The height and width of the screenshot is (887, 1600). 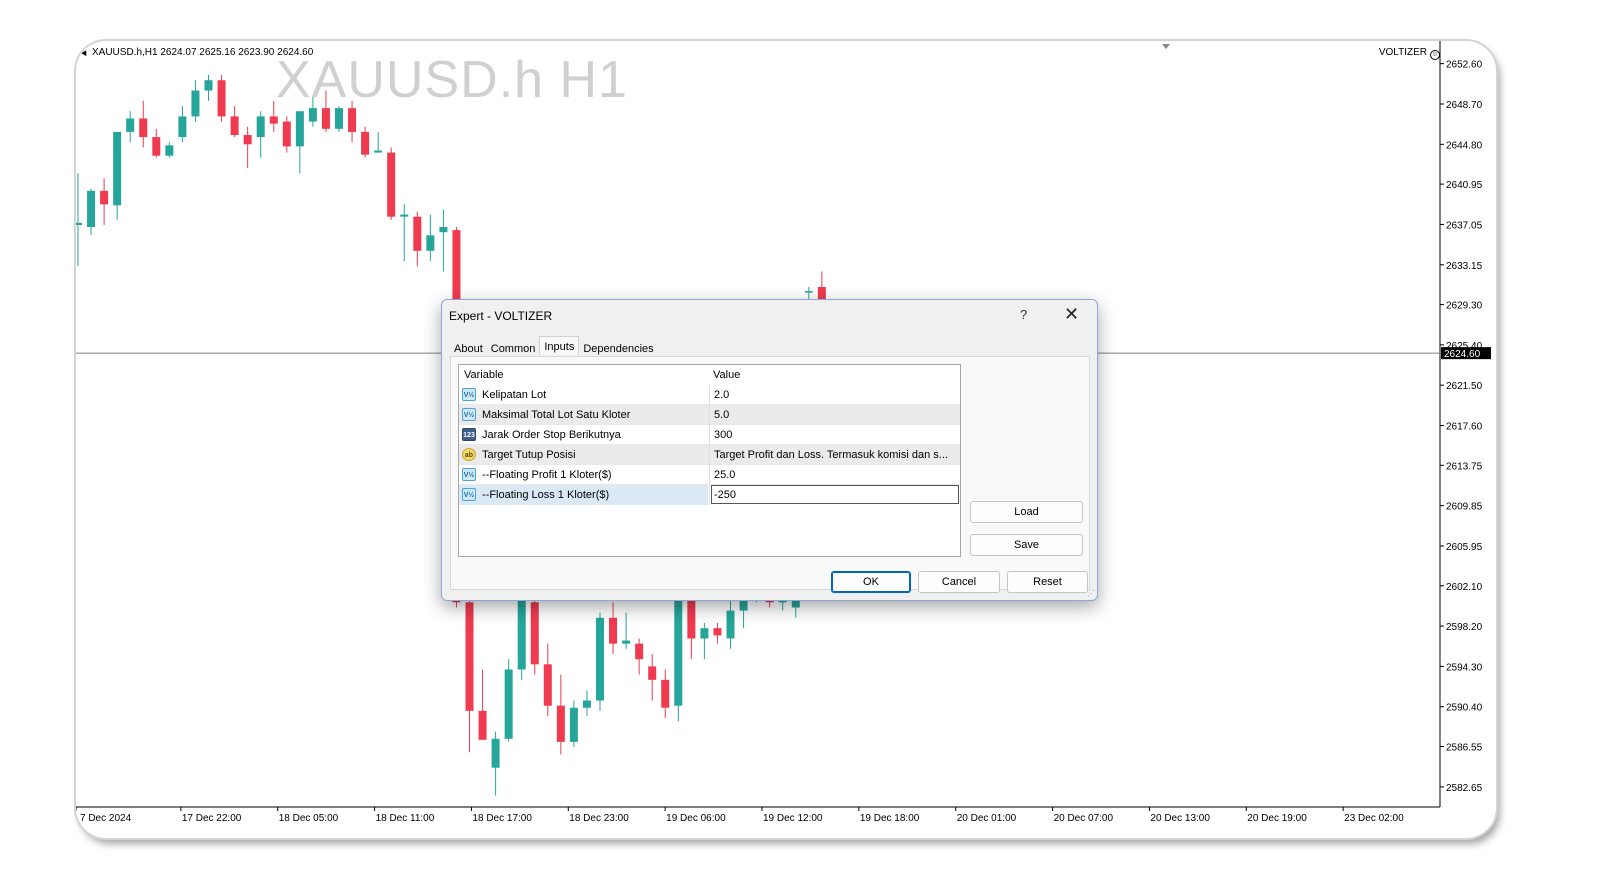 What do you see at coordinates (1464, 266) in the screenshot?
I see `price-tick-label: 2633.15` at bounding box center [1464, 266].